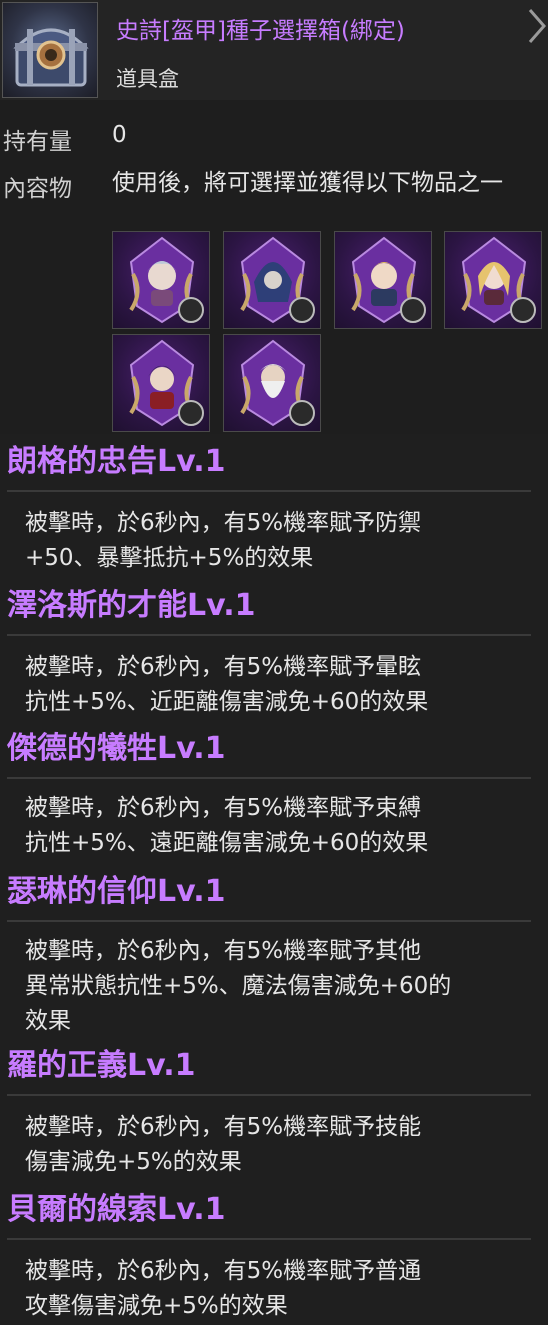 This screenshot has width=548, height=1325. I want to click on skill-description-line: 被擊時，於6秒內，有5%機率賦予技能, so click(223, 1127).